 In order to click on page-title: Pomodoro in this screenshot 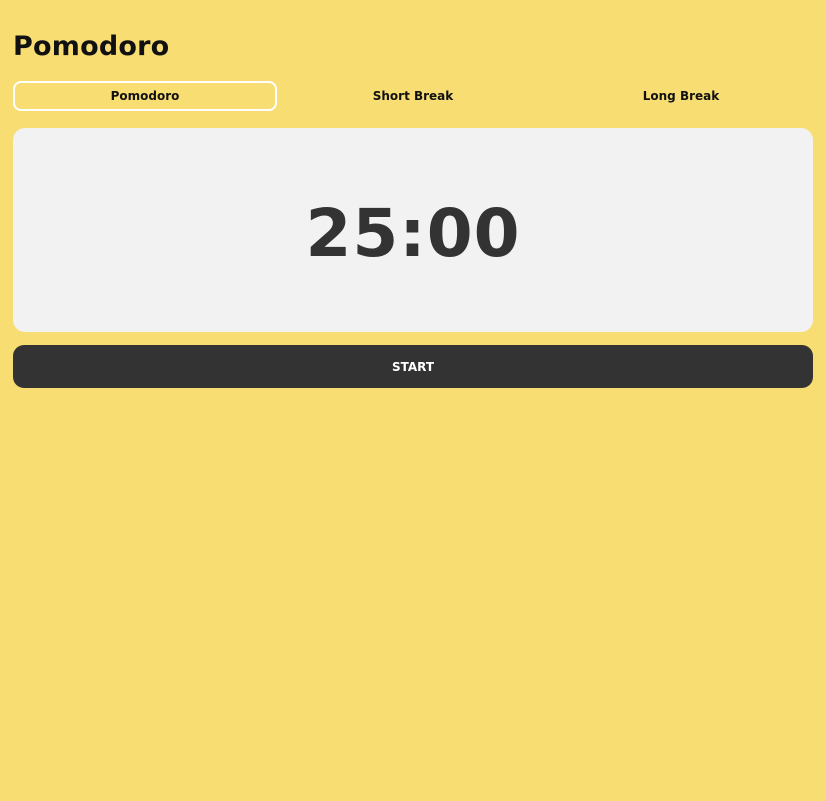, I will do `click(91, 46)`.